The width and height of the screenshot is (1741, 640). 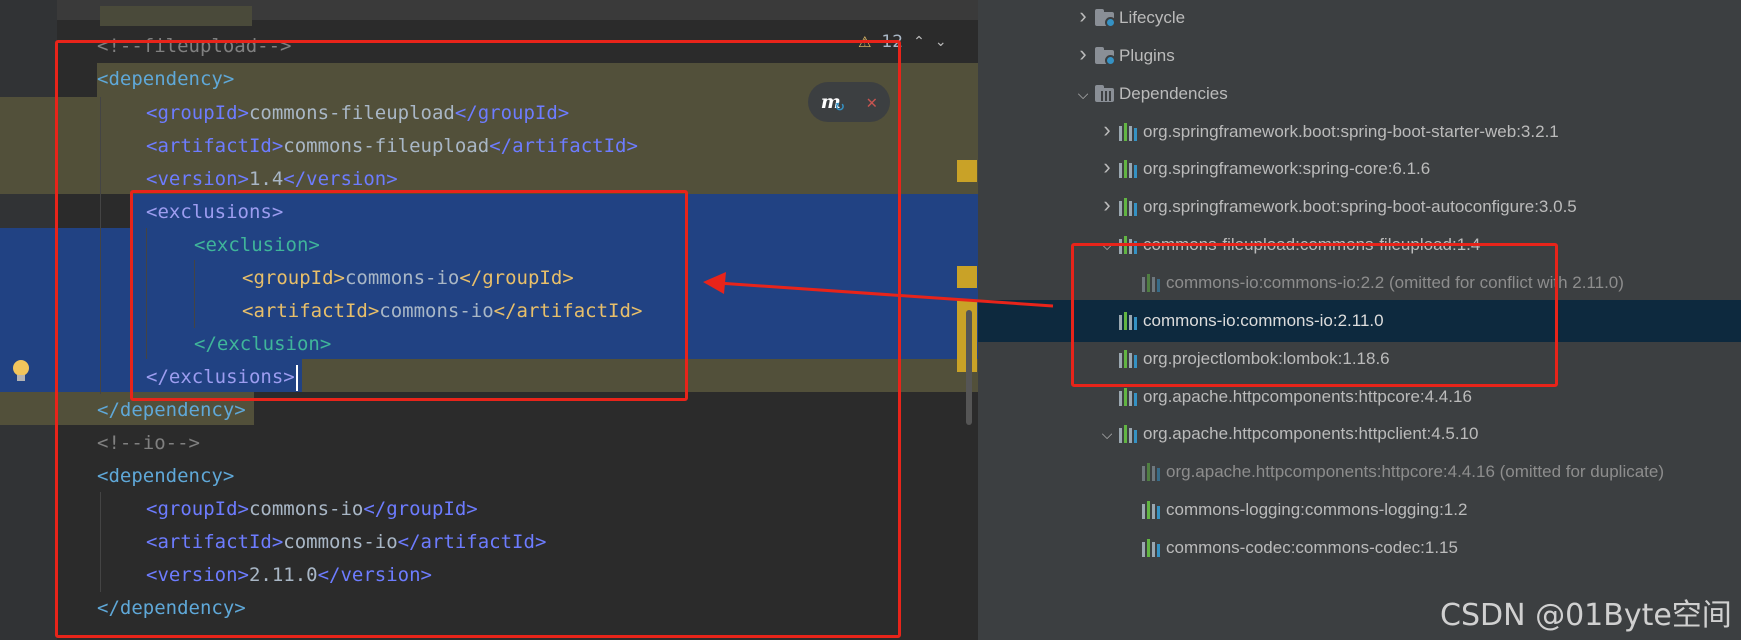 What do you see at coordinates (1106, 94) in the screenshot?
I see `dependencies-folder-icon` at bounding box center [1106, 94].